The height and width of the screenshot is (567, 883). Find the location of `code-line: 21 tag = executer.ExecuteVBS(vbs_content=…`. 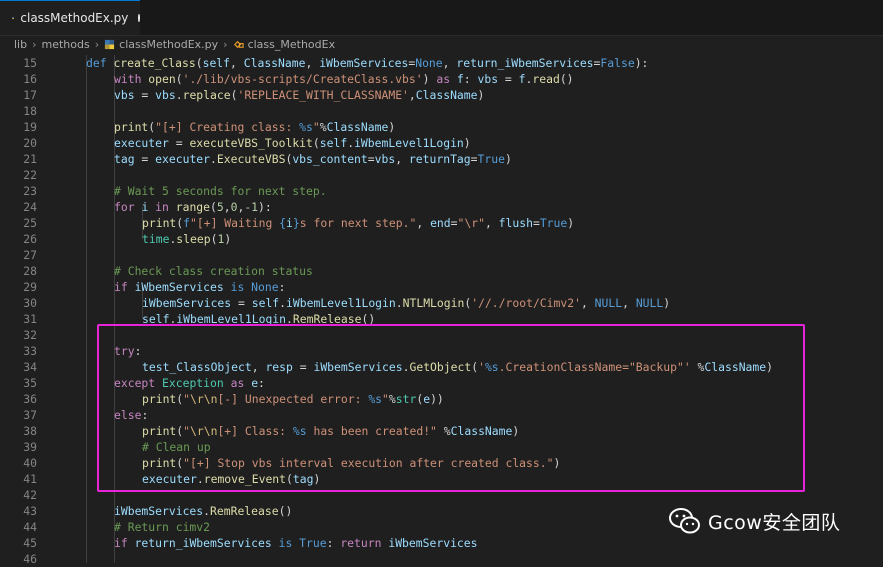

code-line: 21 tag = executer.ExecuteVBS(vbs_content=… is located at coordinates (441, 159).